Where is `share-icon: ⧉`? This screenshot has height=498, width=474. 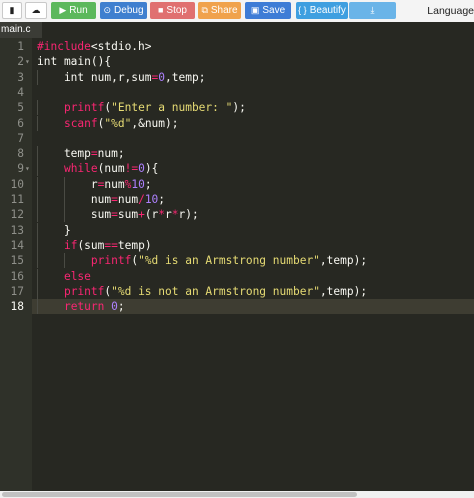 share-icon: ⧉ is located at coordinates (204, 10).